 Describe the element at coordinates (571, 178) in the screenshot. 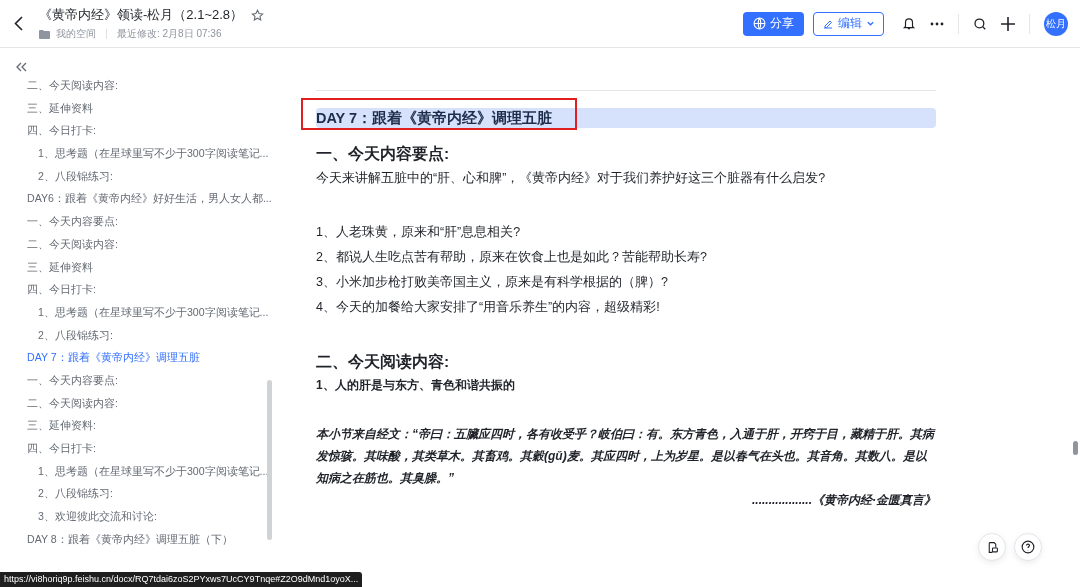

I see `paragraph: 今天来讲解五脏中的“肝、心和脾”，《黄帝内经》对于我们养护好这三个脏器有什么启发?` at that location.